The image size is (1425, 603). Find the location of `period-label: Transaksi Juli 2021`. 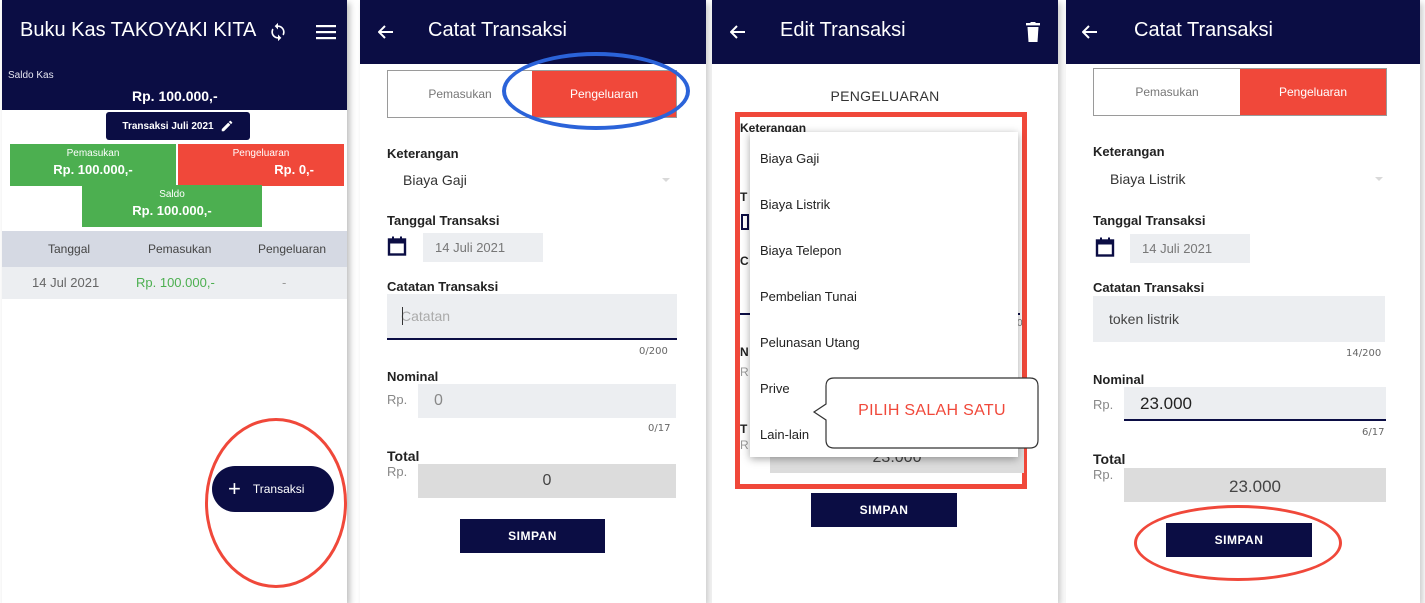

period-label: Transaksi Juli 2021 is located at coordinates (168, 126).